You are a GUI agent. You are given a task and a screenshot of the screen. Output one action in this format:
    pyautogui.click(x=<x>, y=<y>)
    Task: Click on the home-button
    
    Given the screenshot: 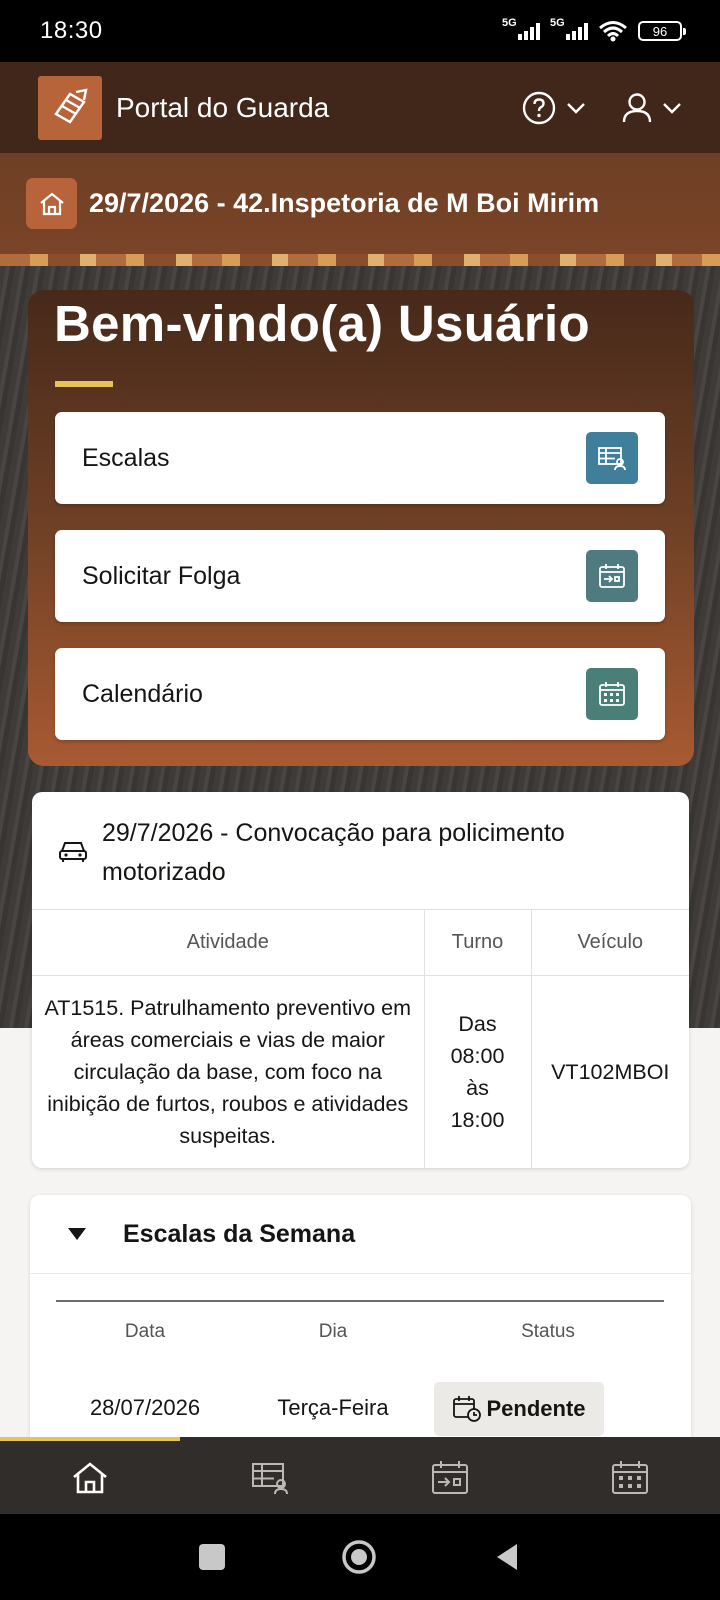 What is the action you would take?
    pyautogui.click(x=51, y=203)
    